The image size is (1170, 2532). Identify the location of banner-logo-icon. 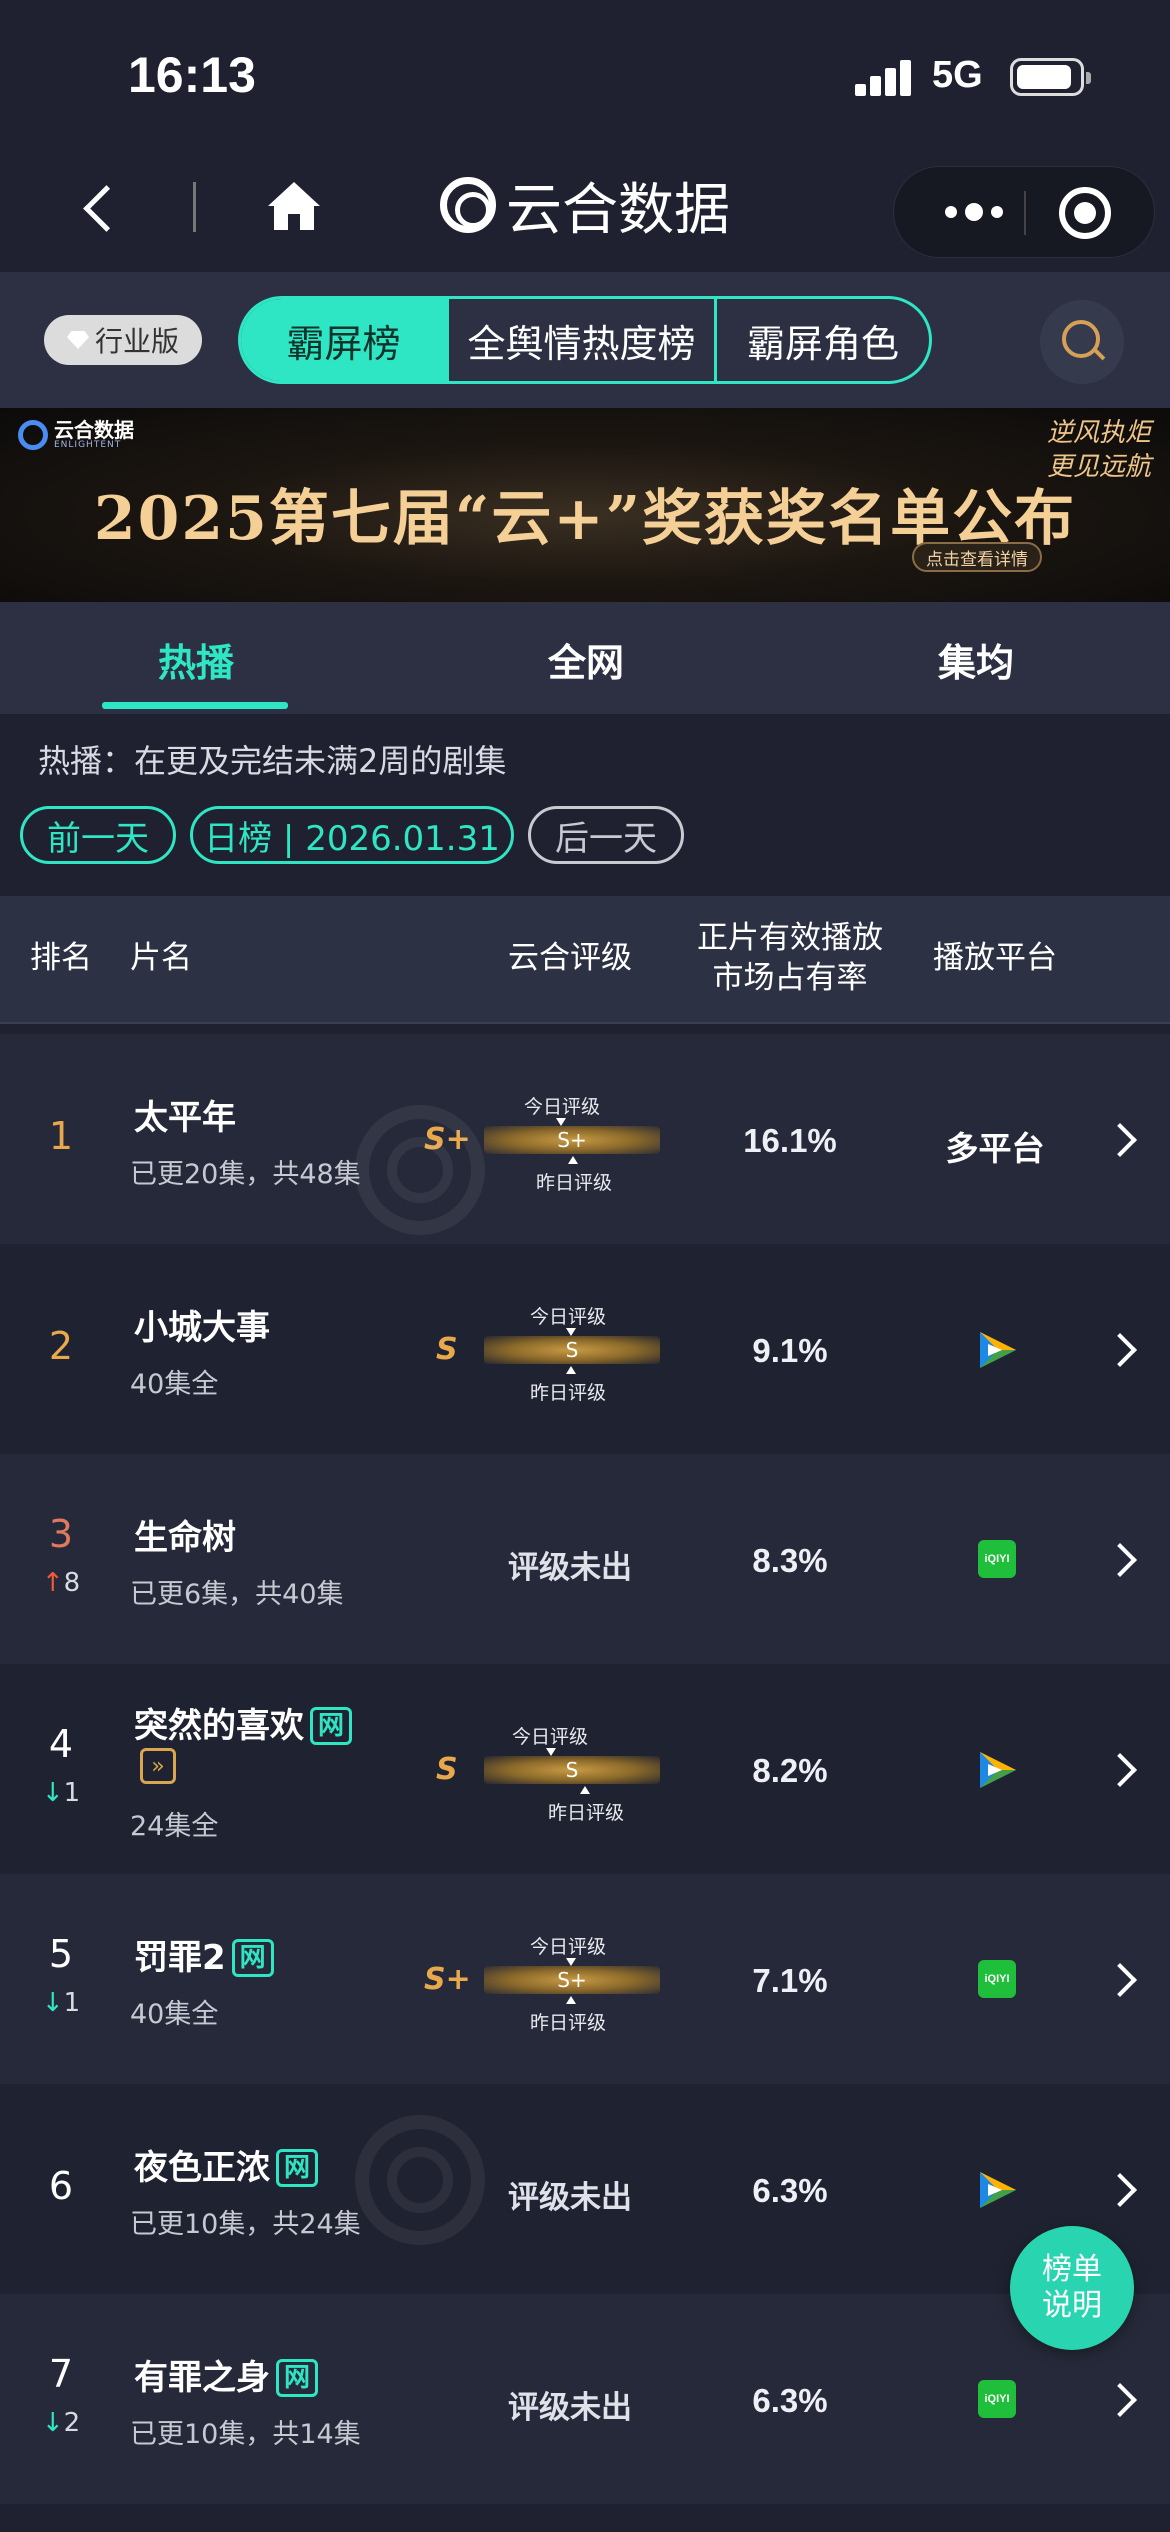
(33, 435).